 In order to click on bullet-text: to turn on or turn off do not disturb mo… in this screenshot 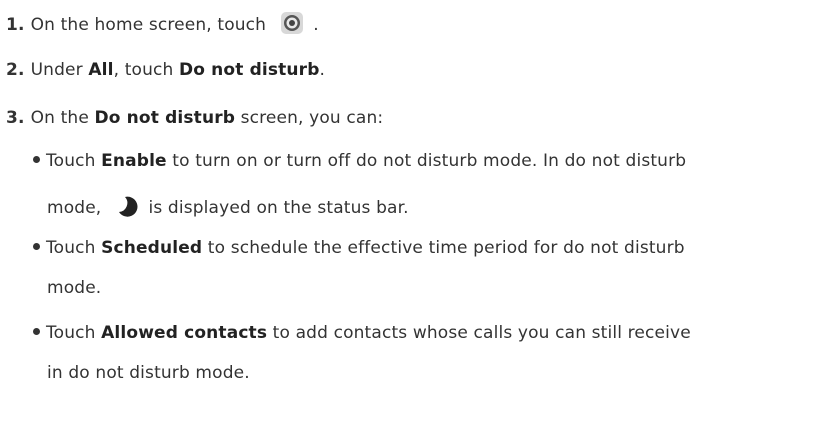, I will do `click(426, 161)`.